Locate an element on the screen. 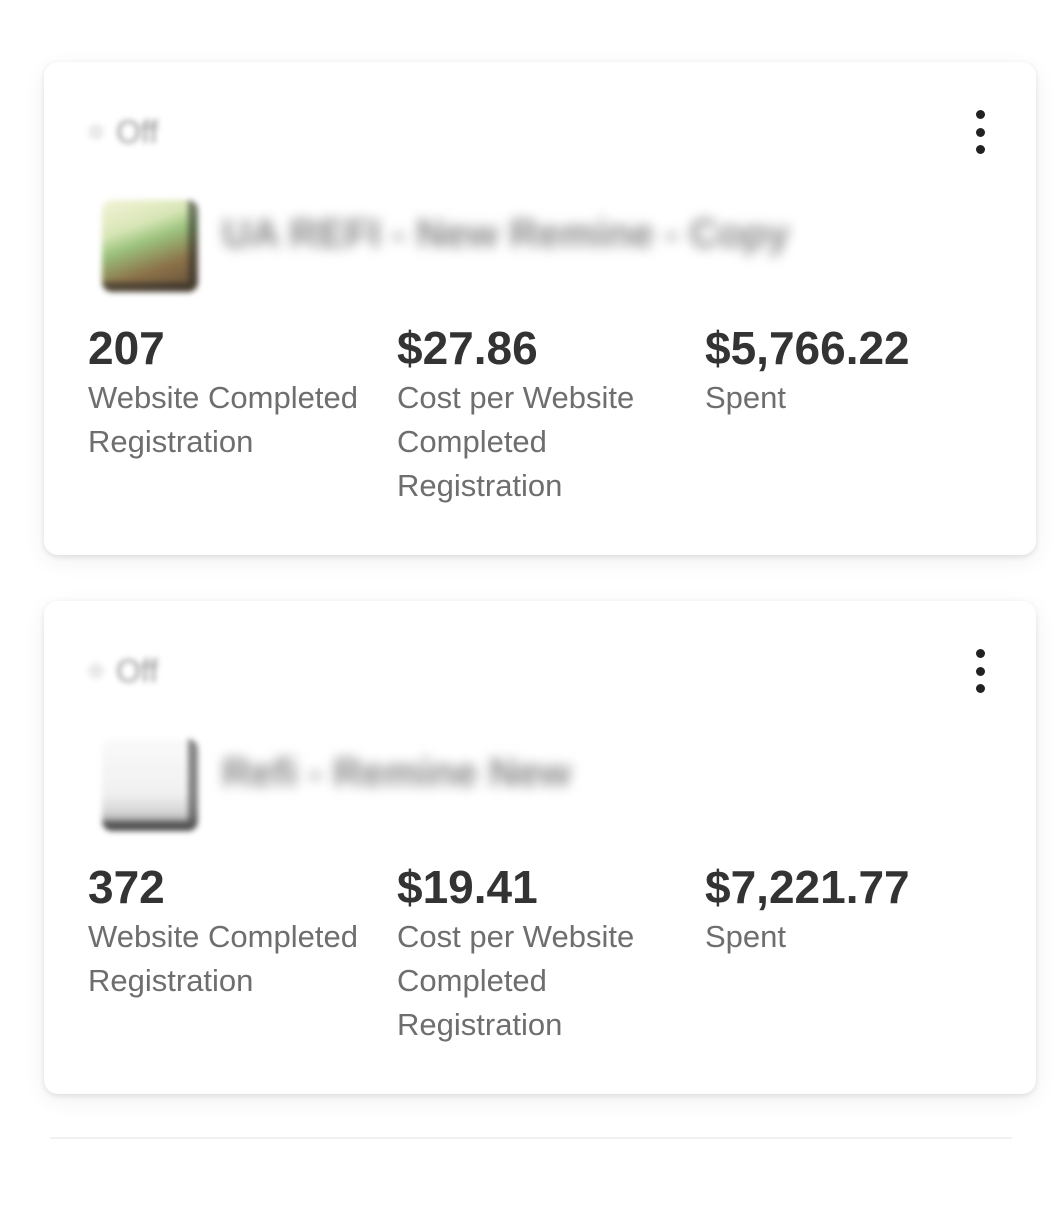  metric-value: $5,766.22 is located at coordinates (807, 348).